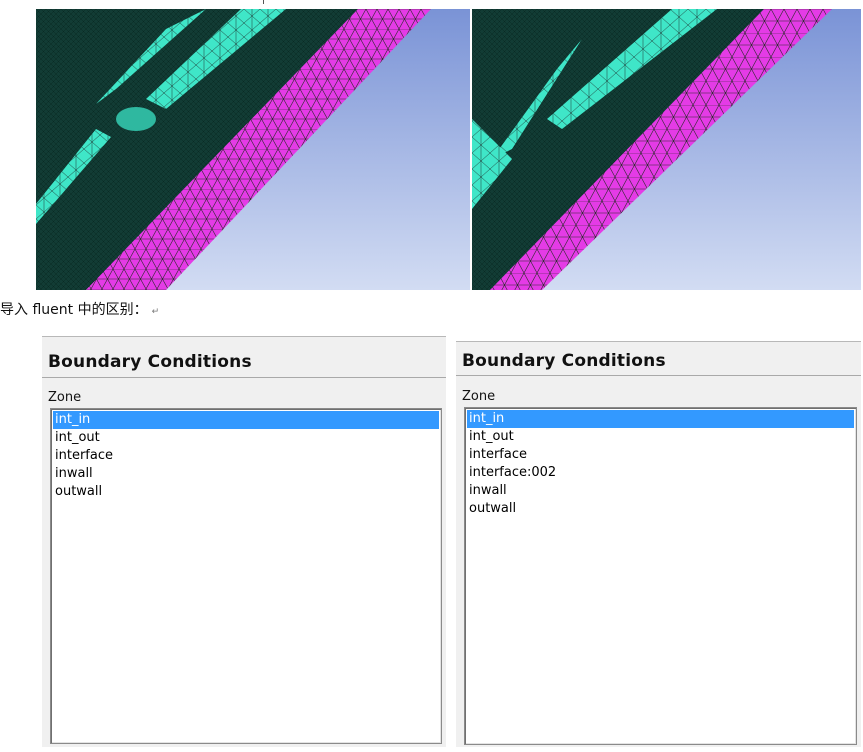  What do you see at coordinates (660, 473) in the screenshot?
I see `zone-list-item: interface:002` at bounding box center [660, 473].